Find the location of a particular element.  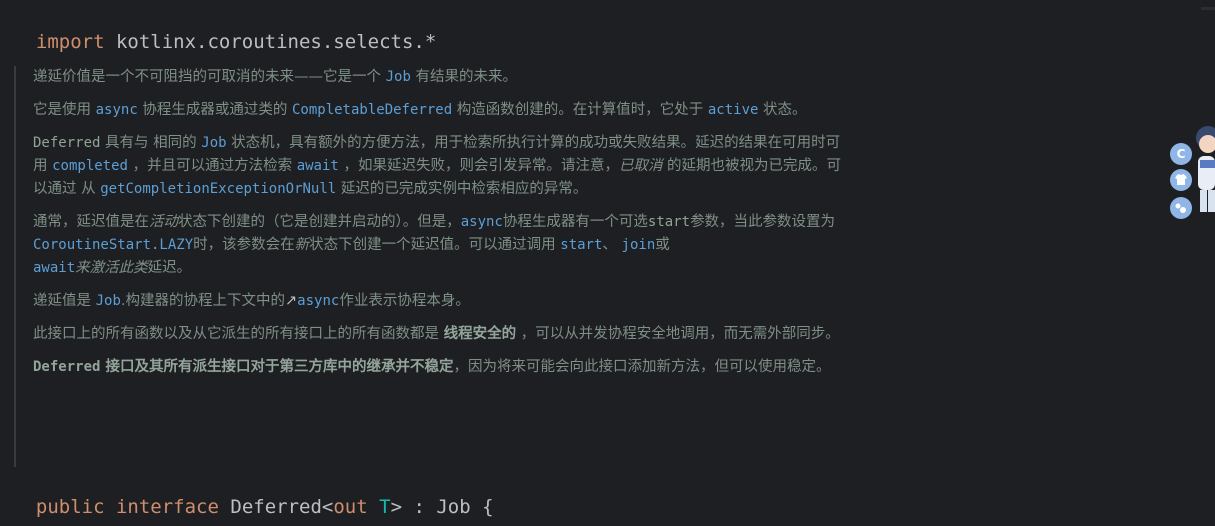

doc-text: 它是使用 is located at coordinates (64, 110).